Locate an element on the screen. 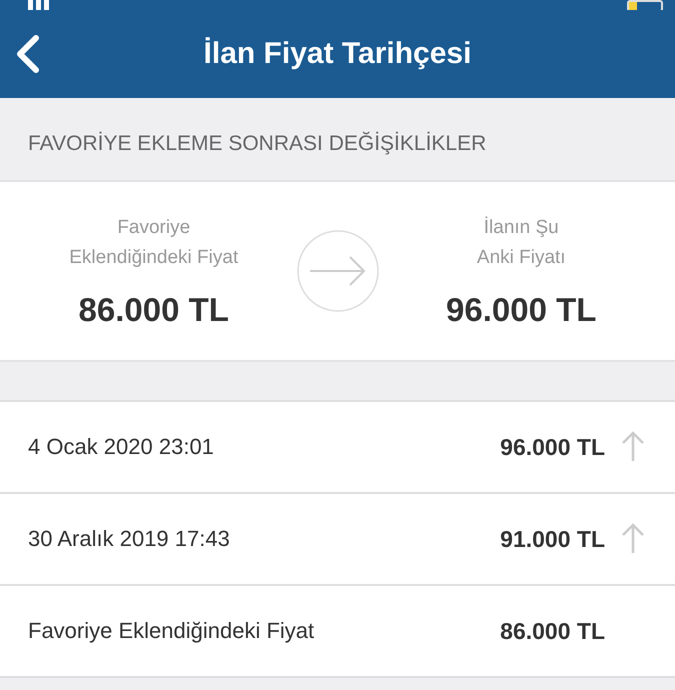 The height and width of the screenshot is (690, 675). history-price: 96.000 TL is located at coordinates (552, 447).